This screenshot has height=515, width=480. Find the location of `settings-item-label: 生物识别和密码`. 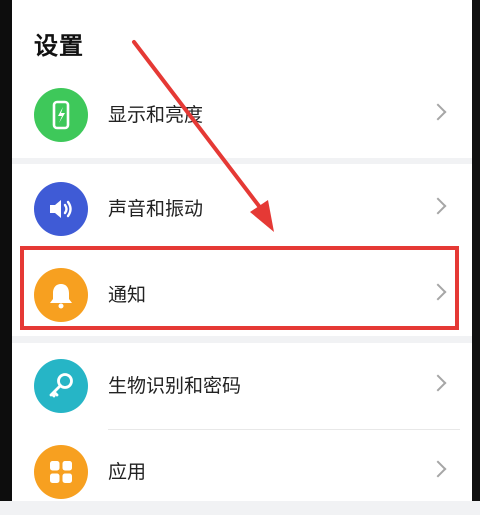

settings-item-label: 生物识别和密码 is located at coordinates (175, 386).